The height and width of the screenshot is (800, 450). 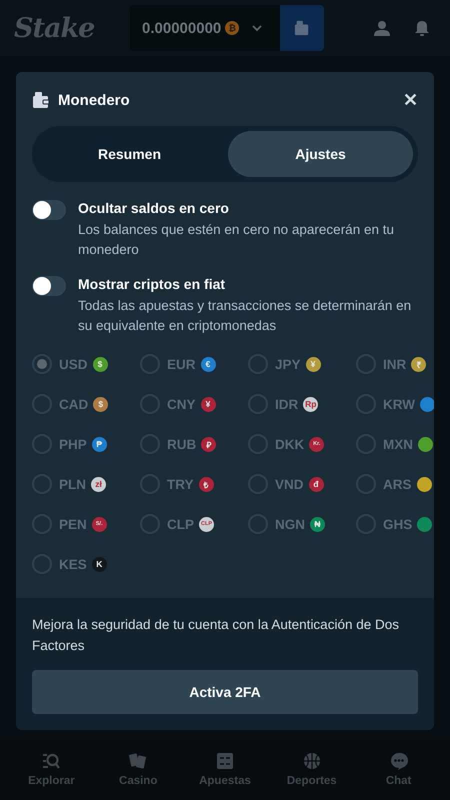 I want to click on currency-coin-icon: Rp, so click(x=310, y=404).